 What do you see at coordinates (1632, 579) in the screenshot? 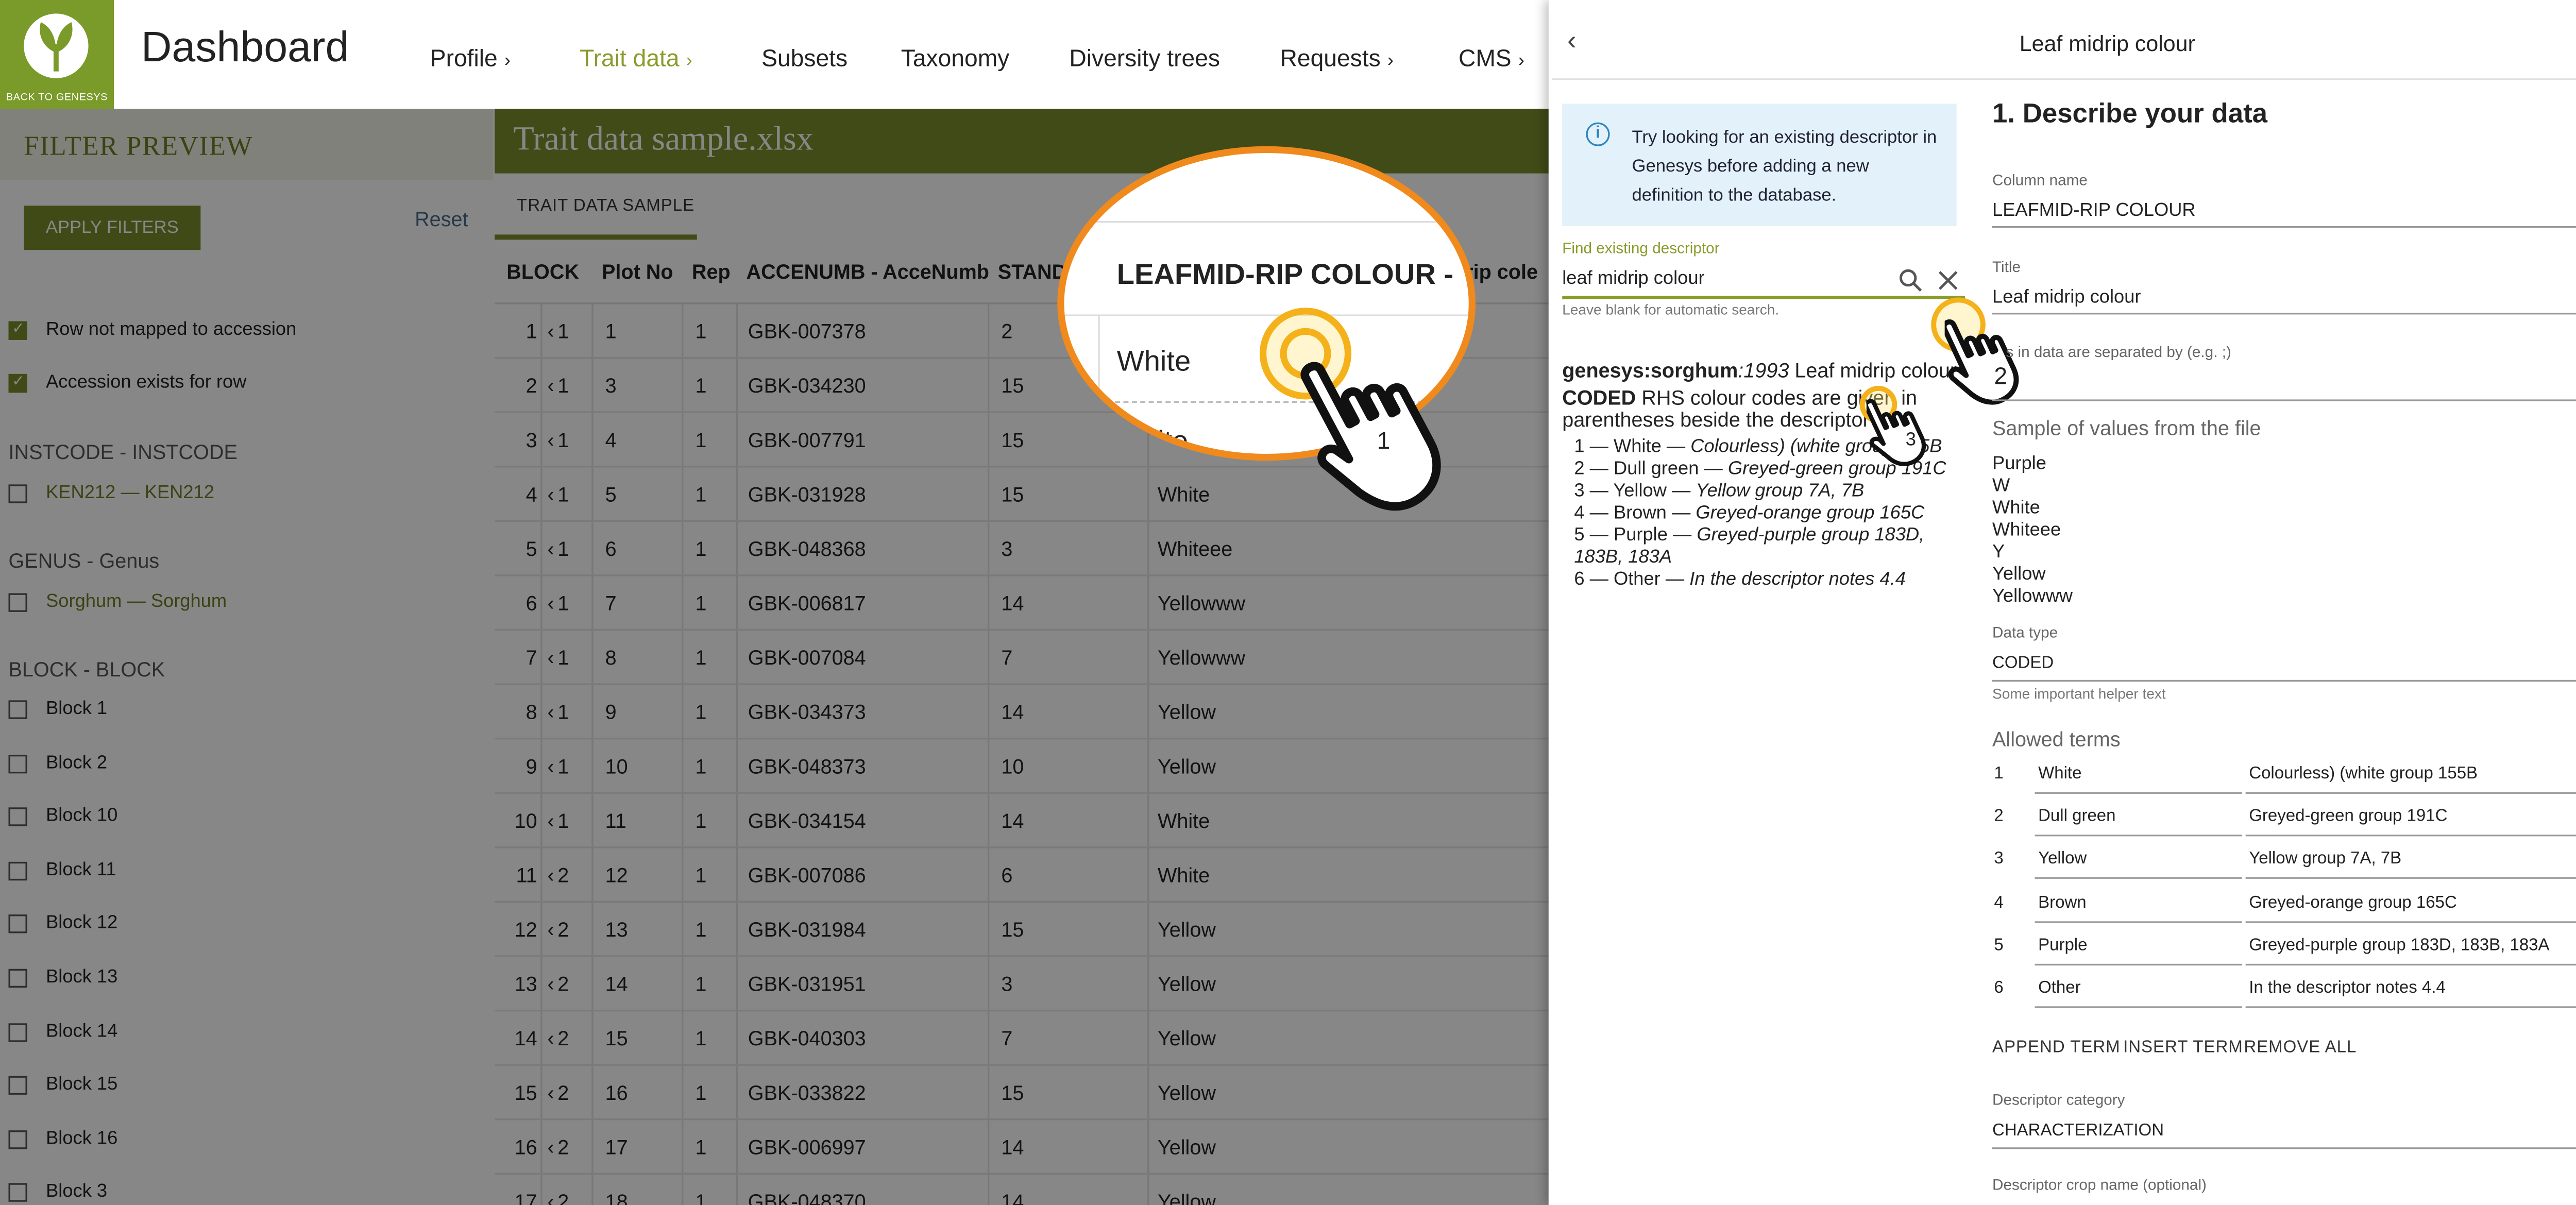
I see `result-term-code: 6 — Other —` at bounding box center [1632, 579].